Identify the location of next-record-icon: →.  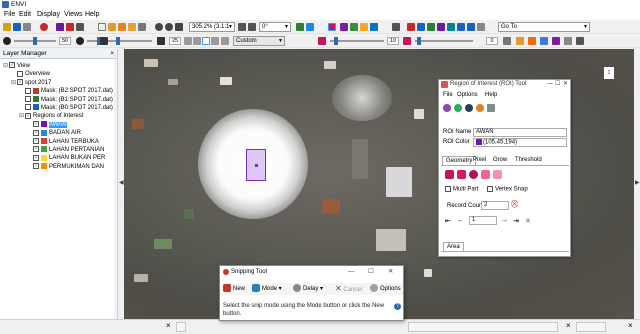
(504, 220).